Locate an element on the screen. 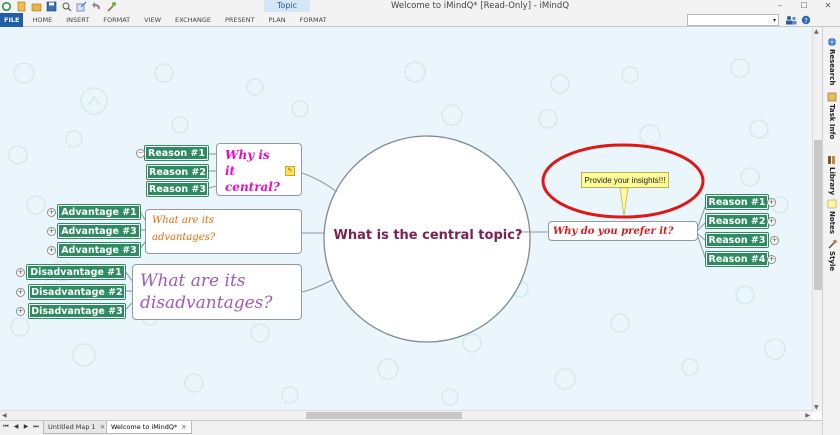  panel-research: Research is located at coordinates (832, 61).